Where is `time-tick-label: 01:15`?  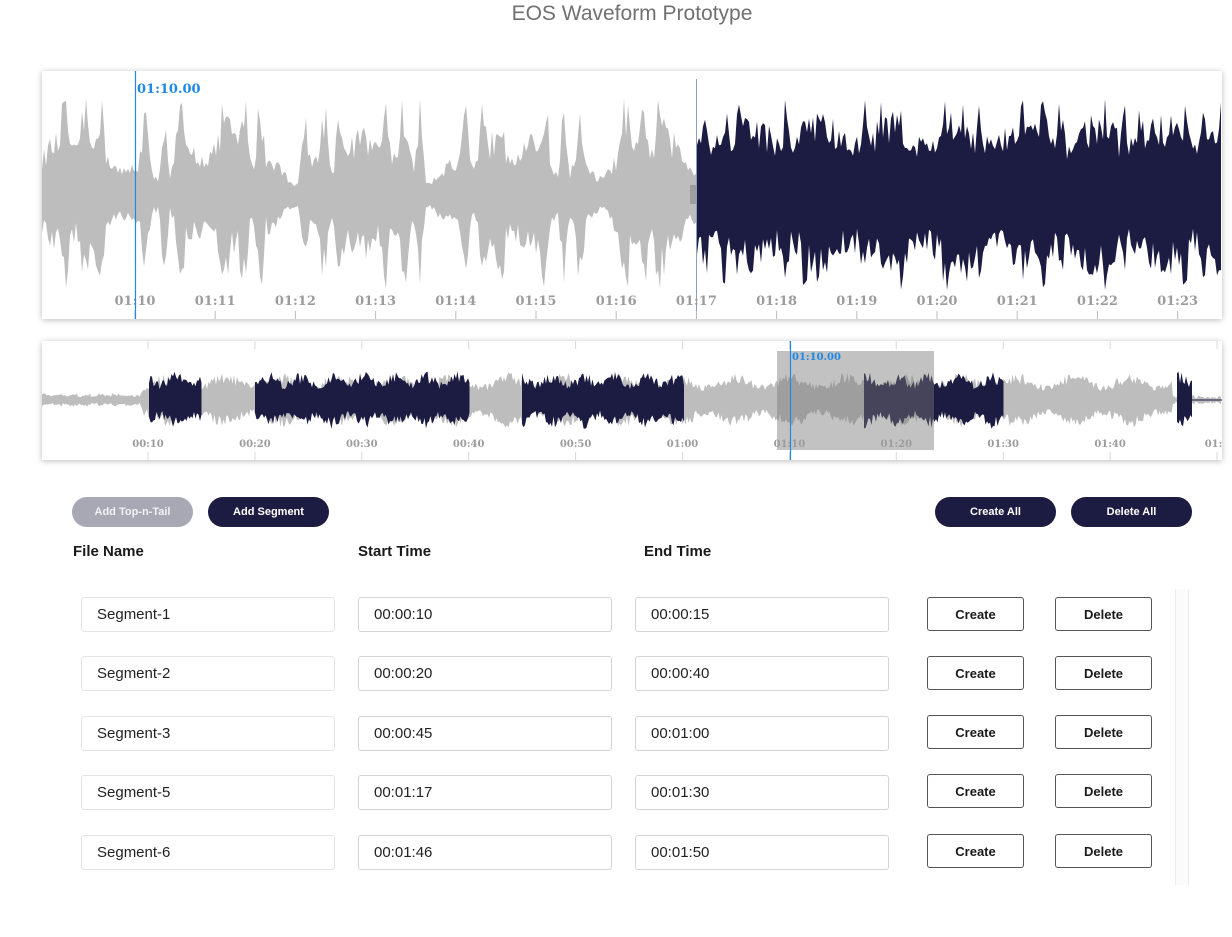
time-tick-label: 01:15 is located at coordinates (536, 301).